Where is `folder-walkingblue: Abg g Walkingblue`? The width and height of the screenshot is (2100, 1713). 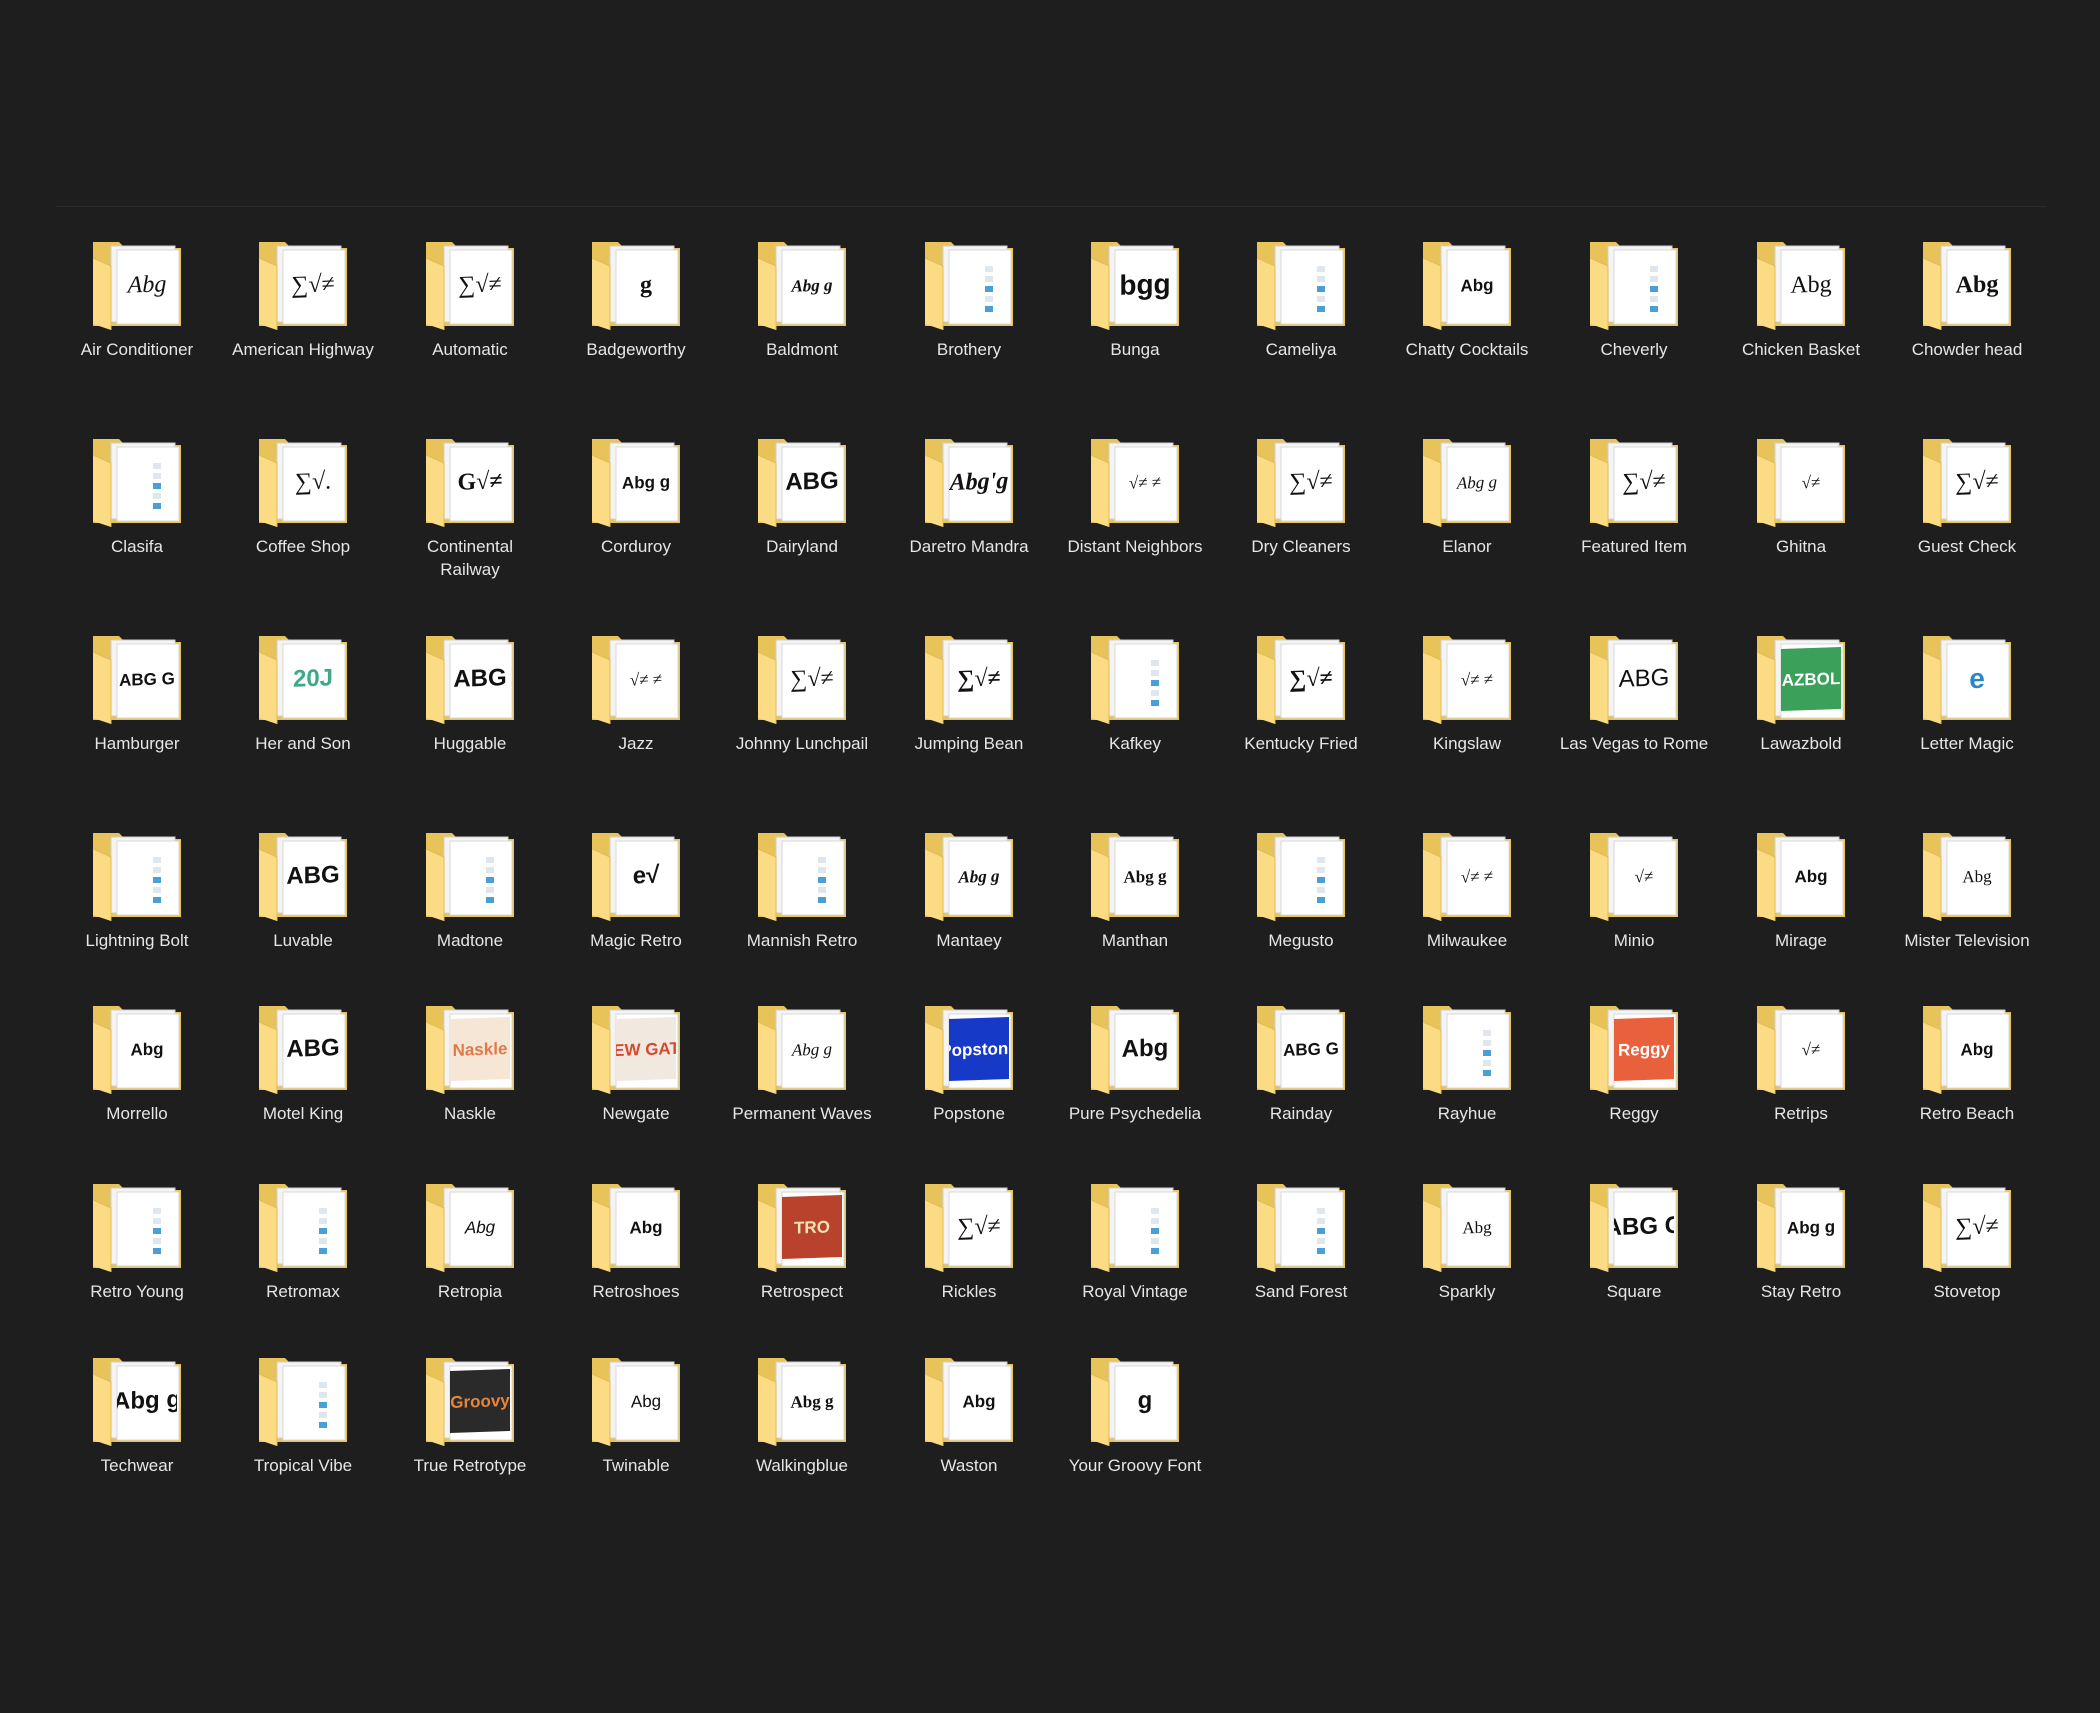
folder-walkingblue: Abg g Walkingblue is located at coordinates (802, 1427).